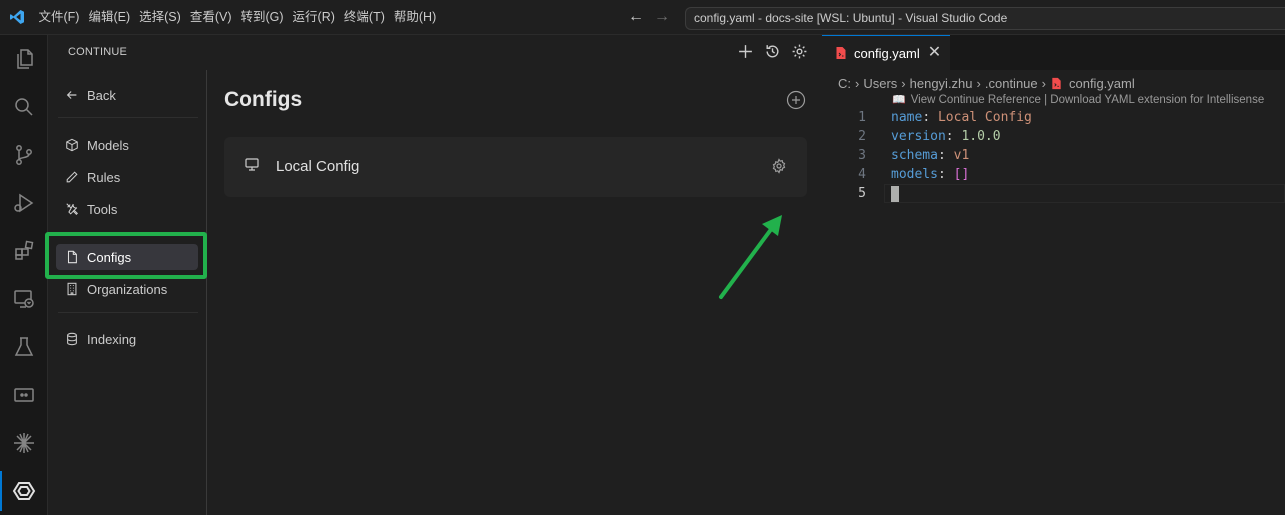  What do you see at coordinates (24, 59) in the screenshot?
I see `explorer-icon` at bounding box center [24, 59].